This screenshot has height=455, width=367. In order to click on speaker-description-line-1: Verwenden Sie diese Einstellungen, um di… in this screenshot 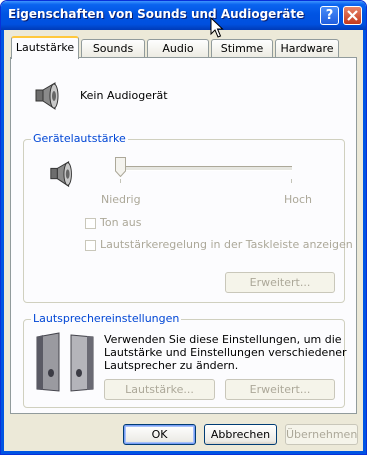, I will do `click(223, 339)`.